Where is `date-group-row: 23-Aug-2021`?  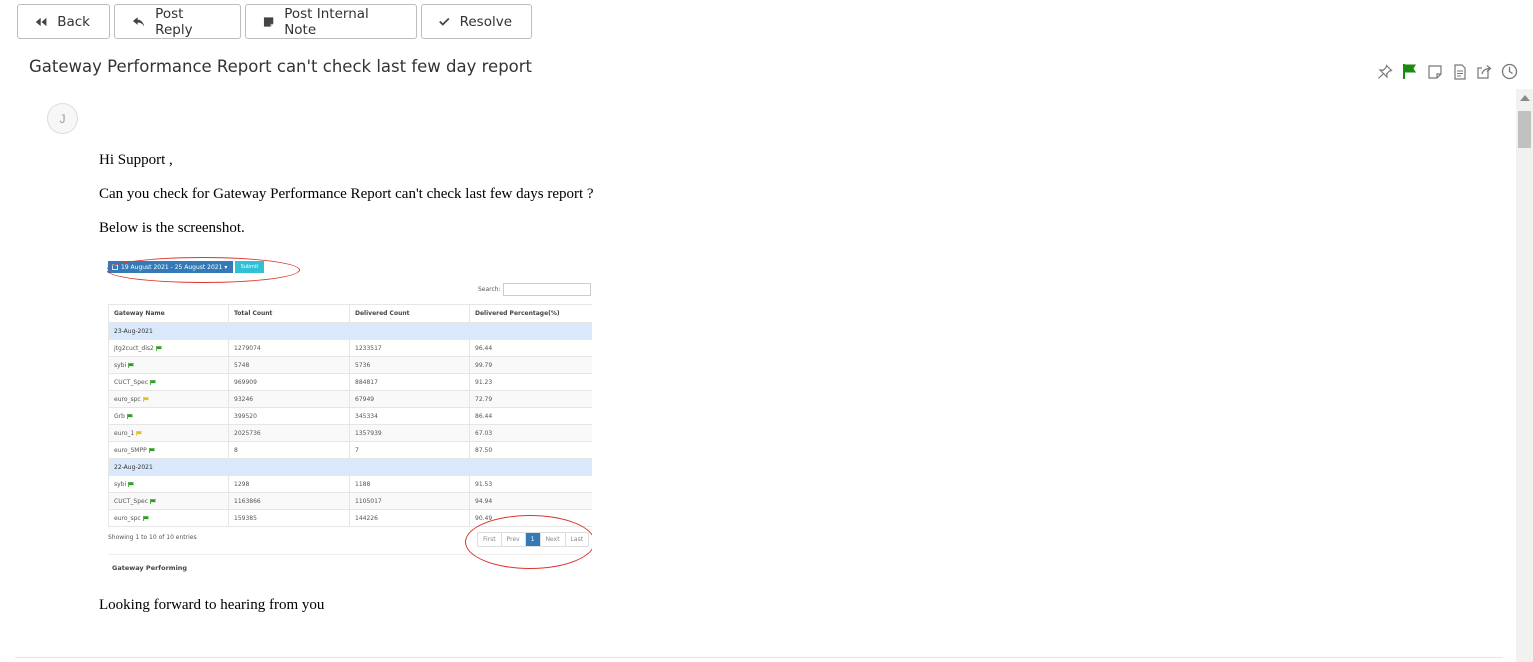
date-group-row: 23-Aug-2021 is located at coordinates (350, 331).